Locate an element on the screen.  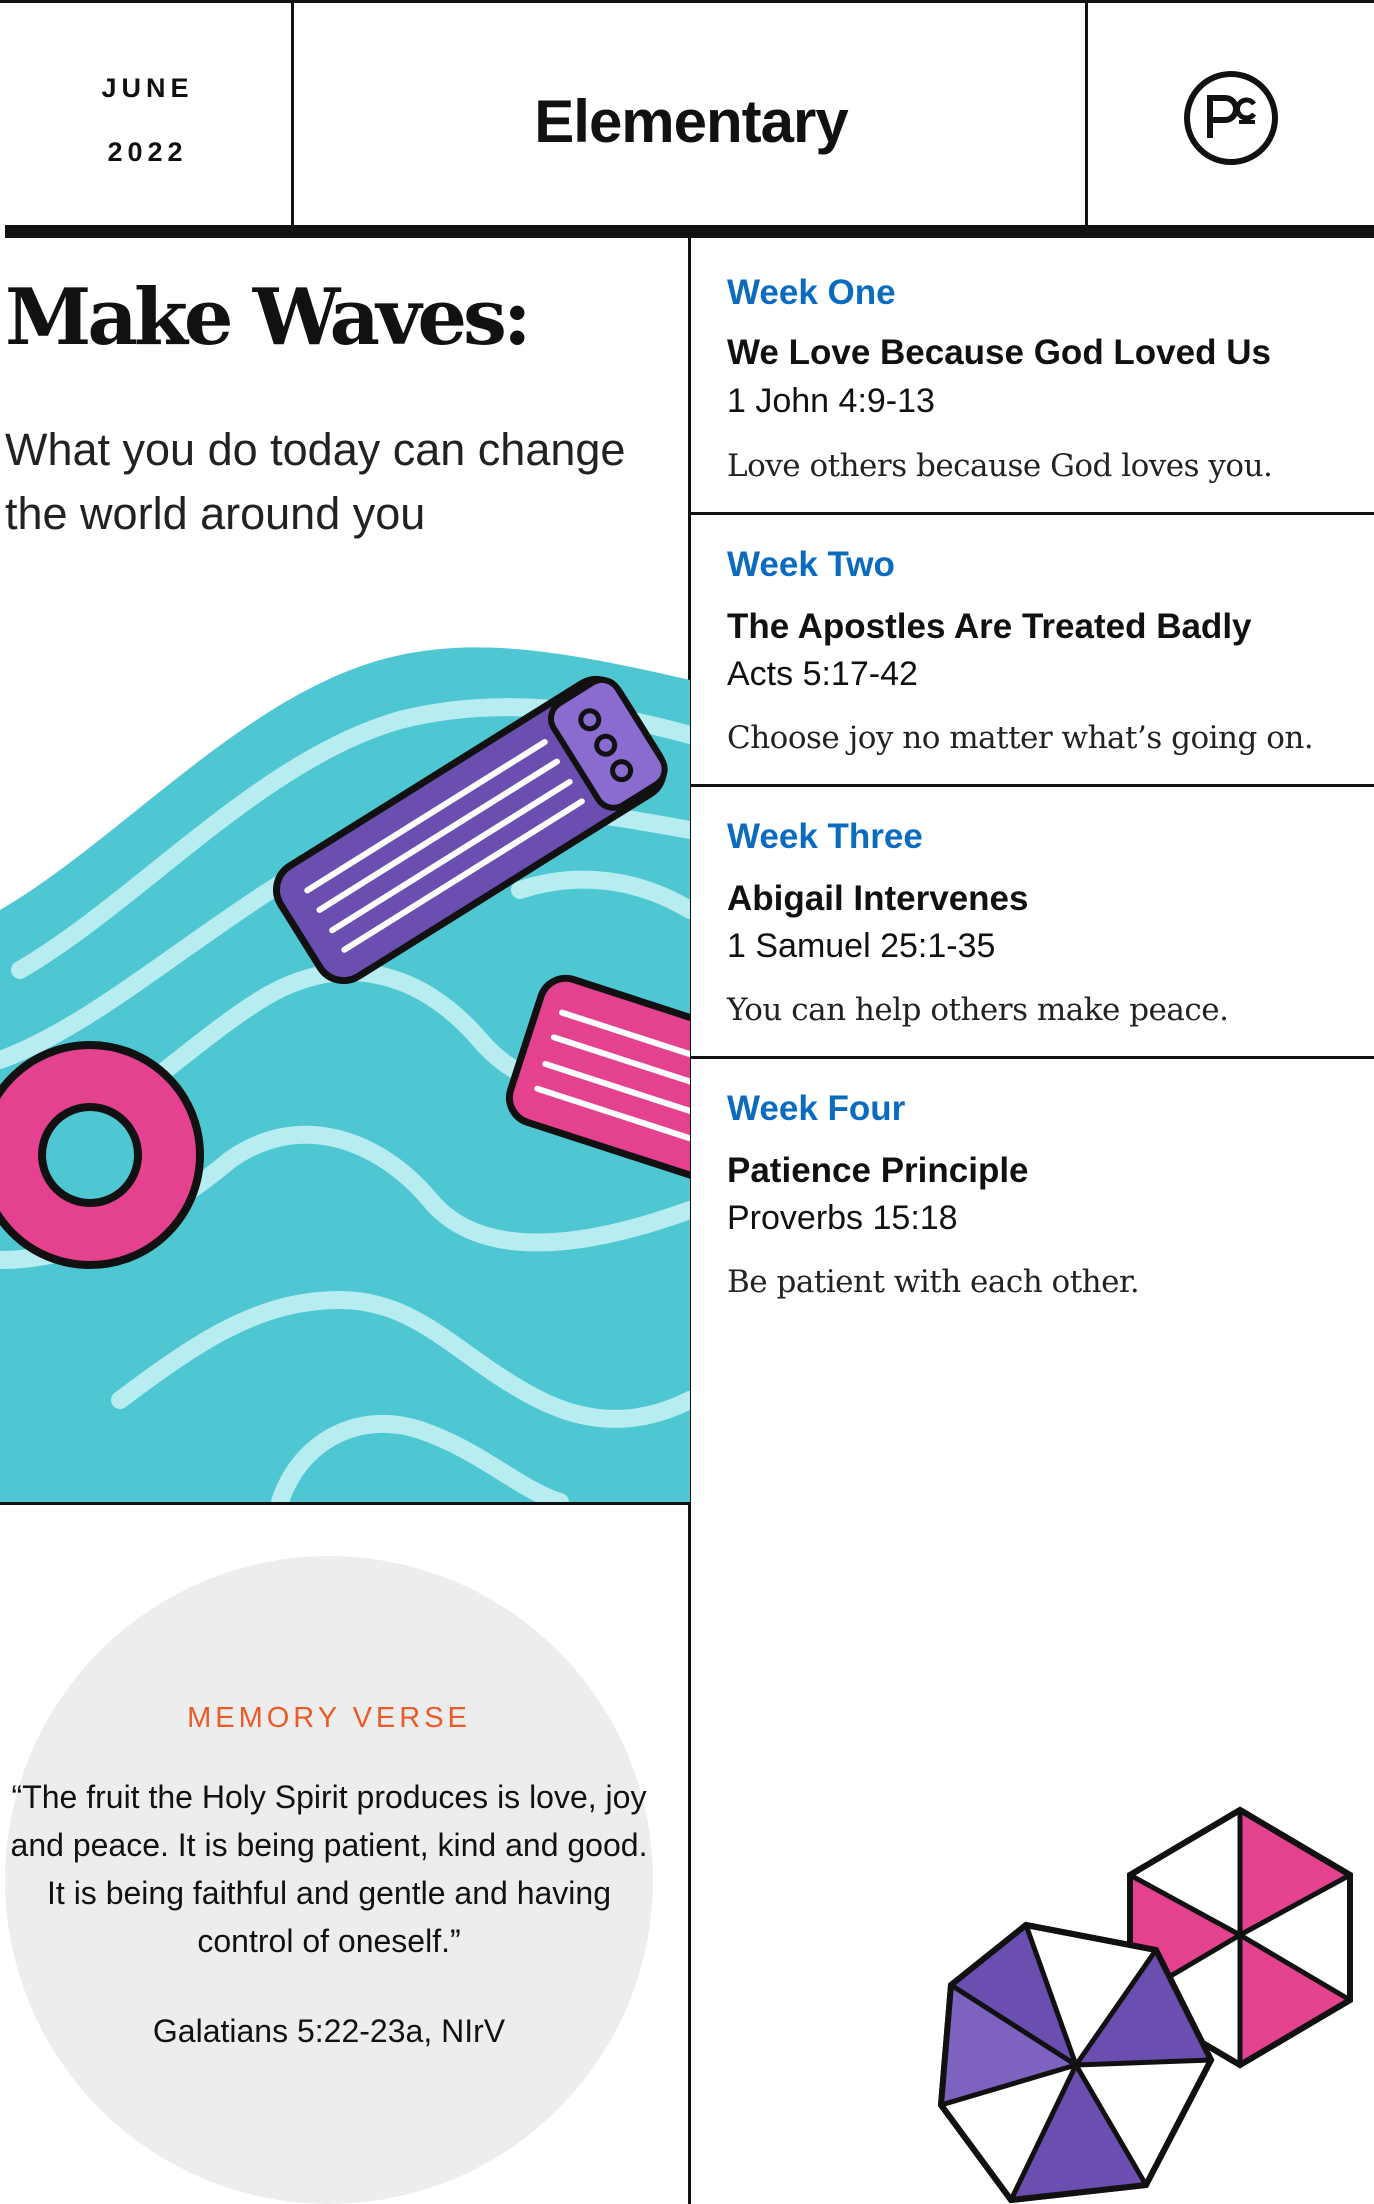
week-title: Abigail Intervenes is located at coordinates (878, 898).